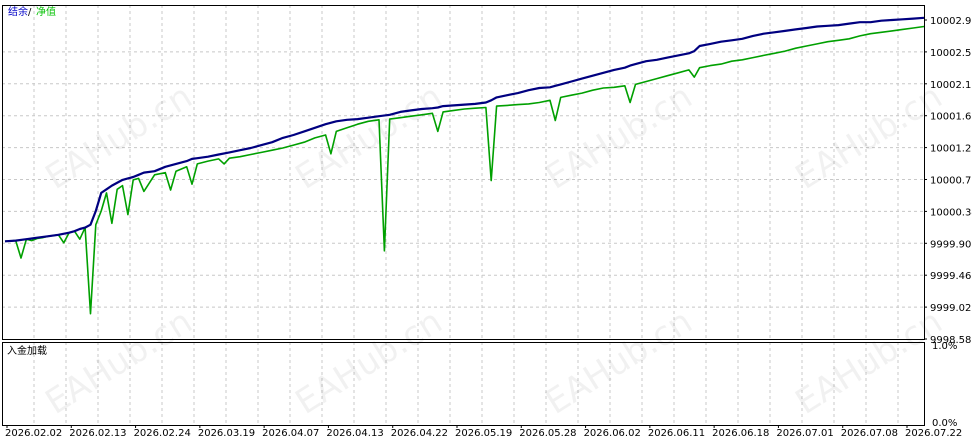 The image size is (972, 441). What do you see at coordinates (951, 212) in the screenshot?
I see `y-tick-label: 10000.34` at bounding box center [951, 212].